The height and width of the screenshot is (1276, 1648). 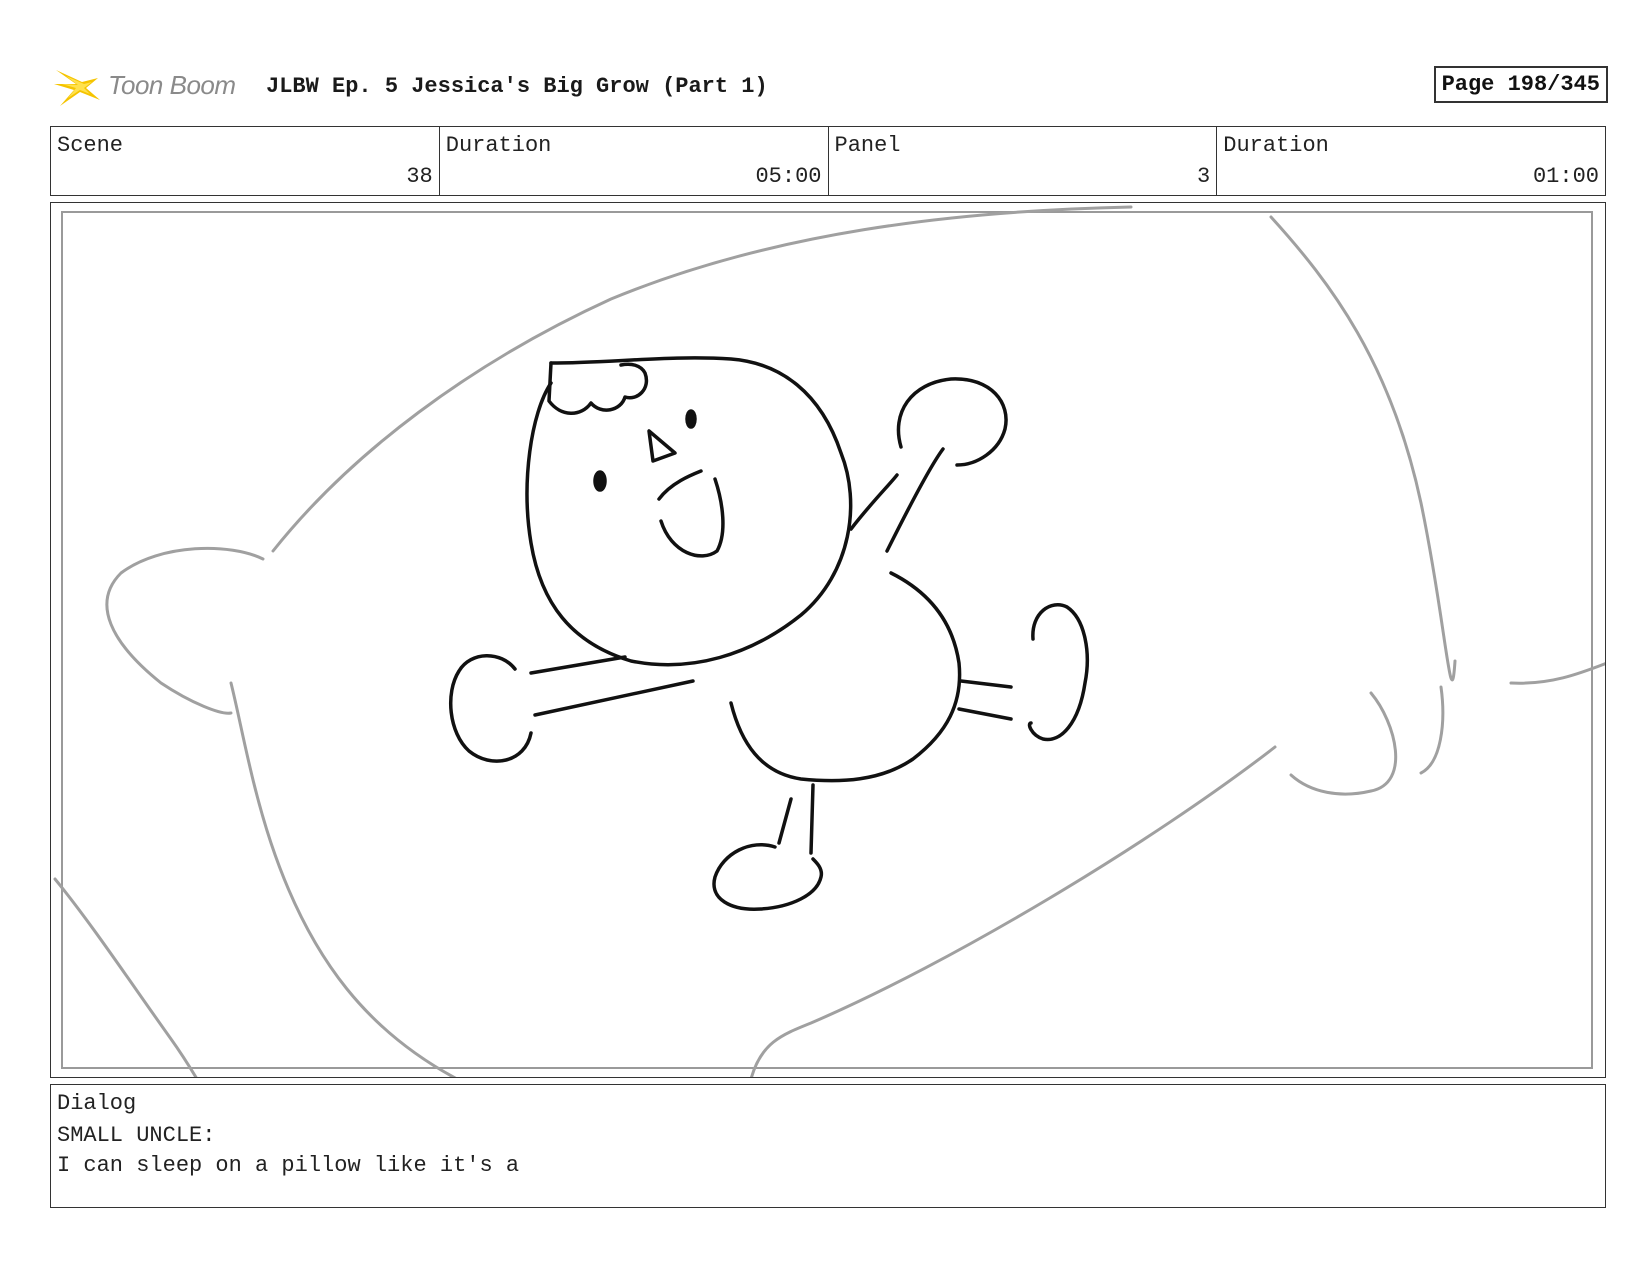 I want to click on panel-duration-value: 01:00, so click(x=1565, y=176).